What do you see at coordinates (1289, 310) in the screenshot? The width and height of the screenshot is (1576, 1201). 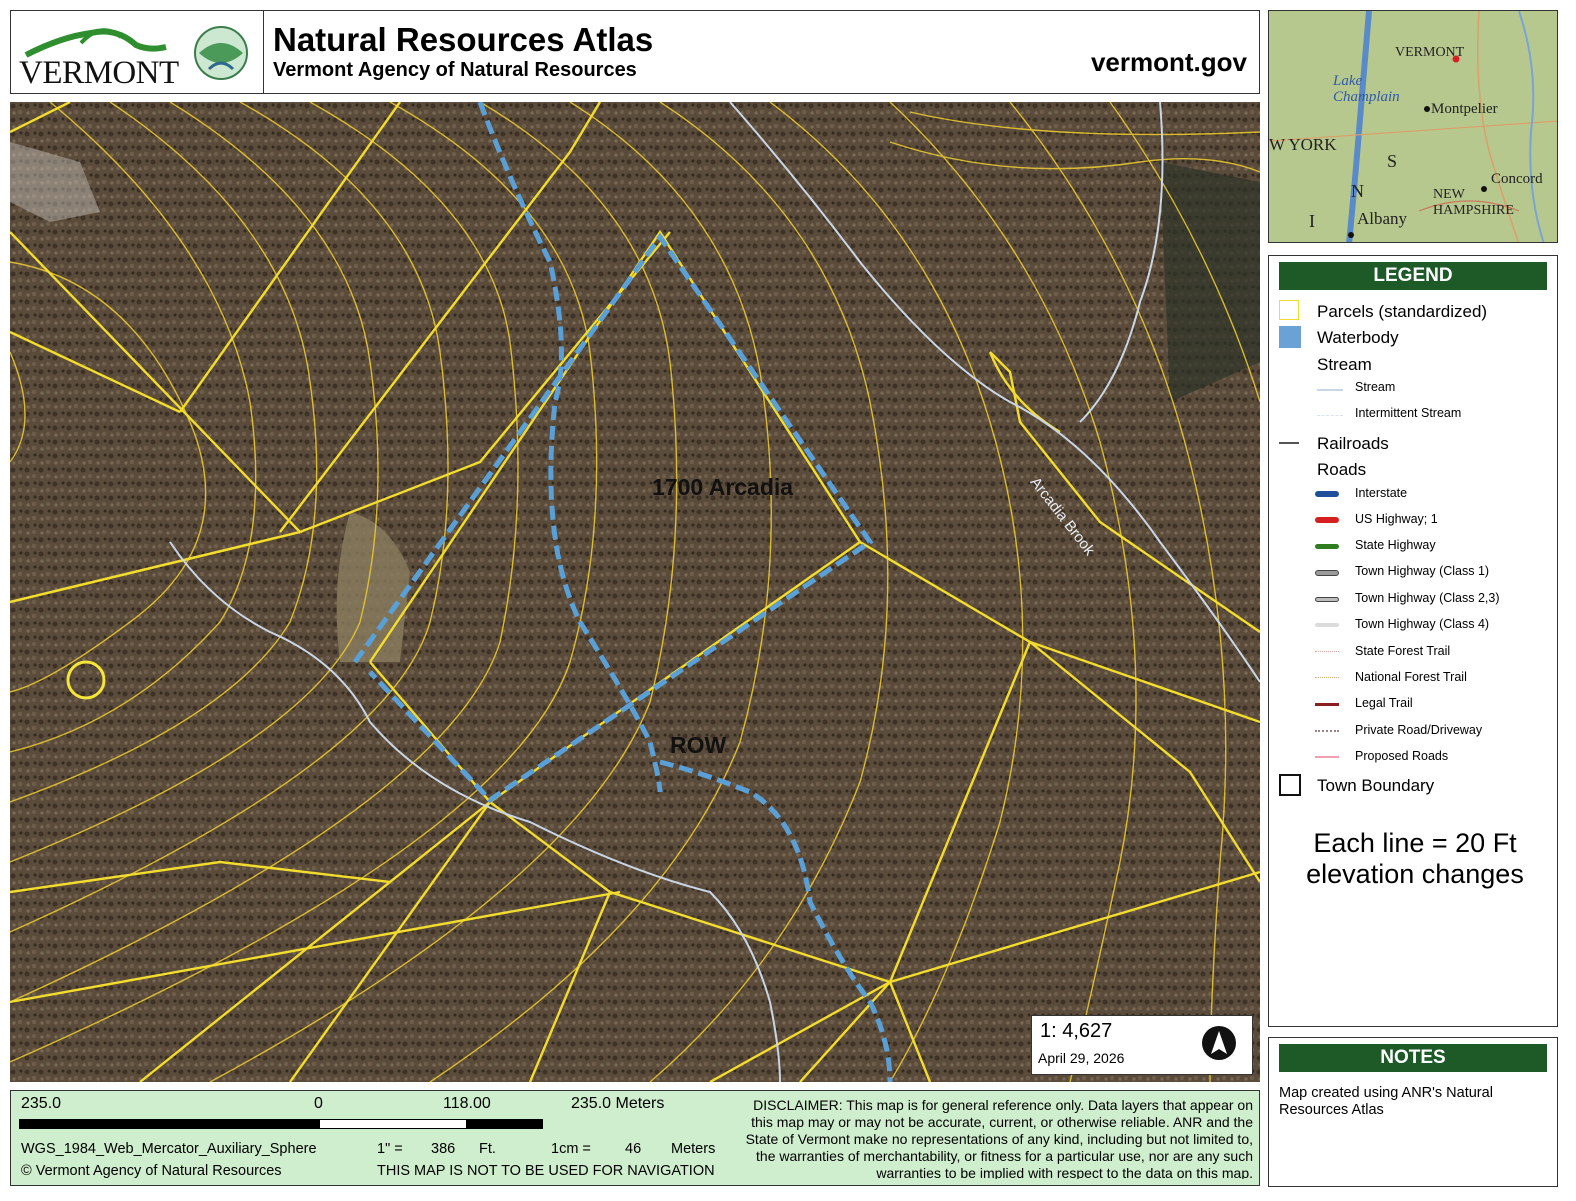 I see `parcel-swatch` at bounding box center [1289, 310].